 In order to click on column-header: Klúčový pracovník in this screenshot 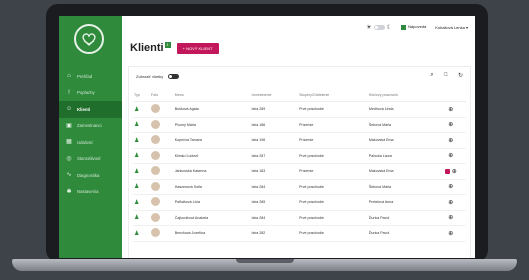, I will do `click(401, 95)`.